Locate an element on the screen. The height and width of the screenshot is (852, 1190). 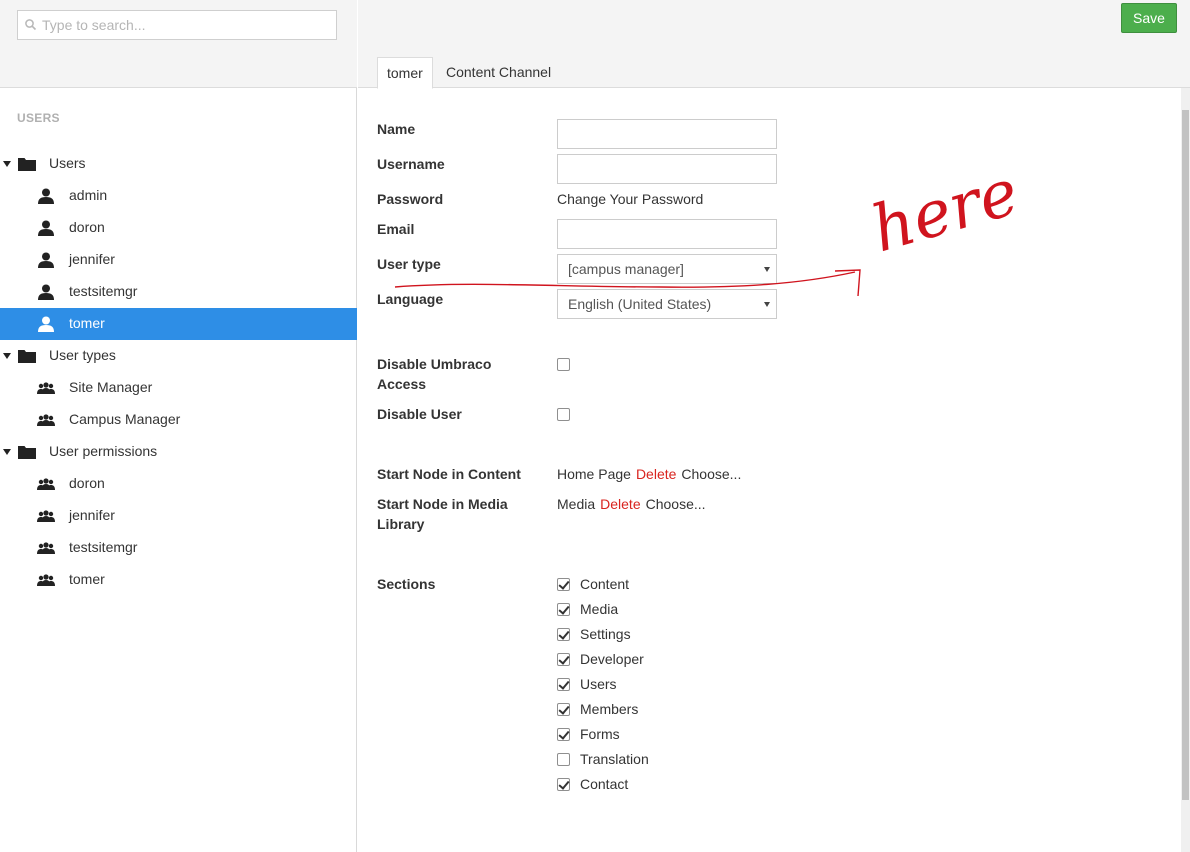
tree-node-usertype-campus-manager: Campus Manager is located at coordinates (178, 420).